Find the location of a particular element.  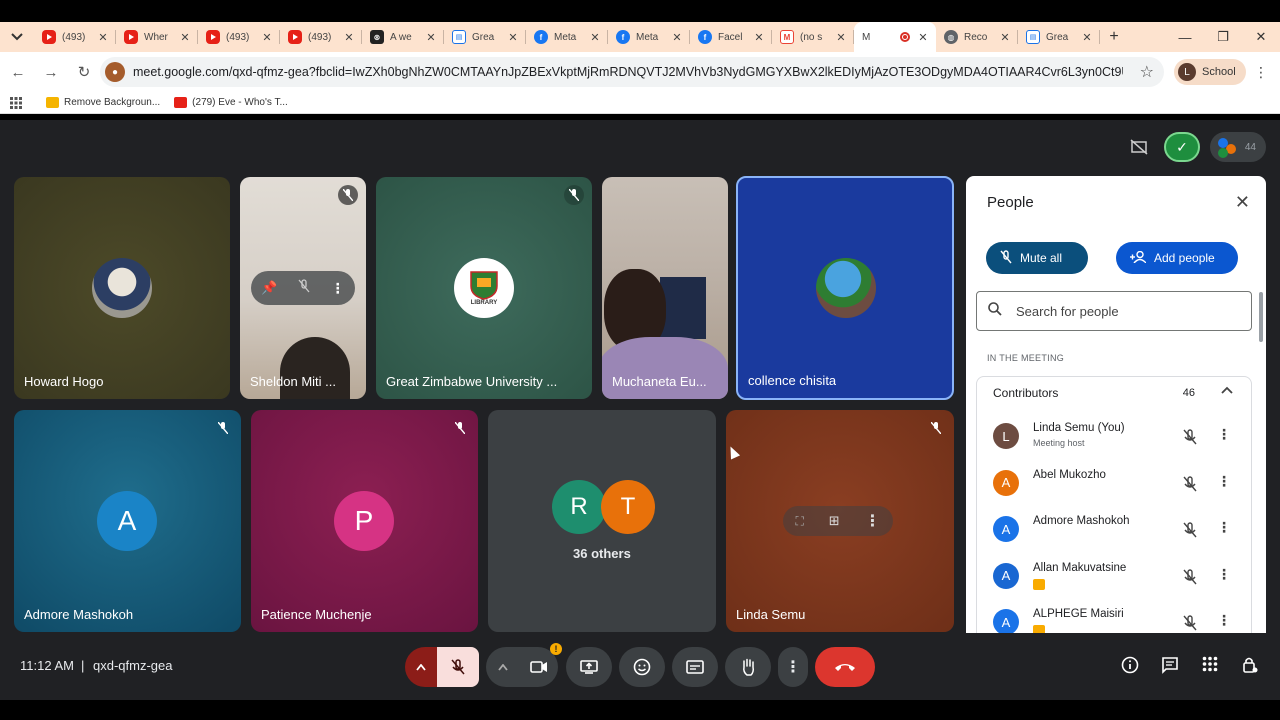

reload-button: ↻ is located at coordinates (84, 72).